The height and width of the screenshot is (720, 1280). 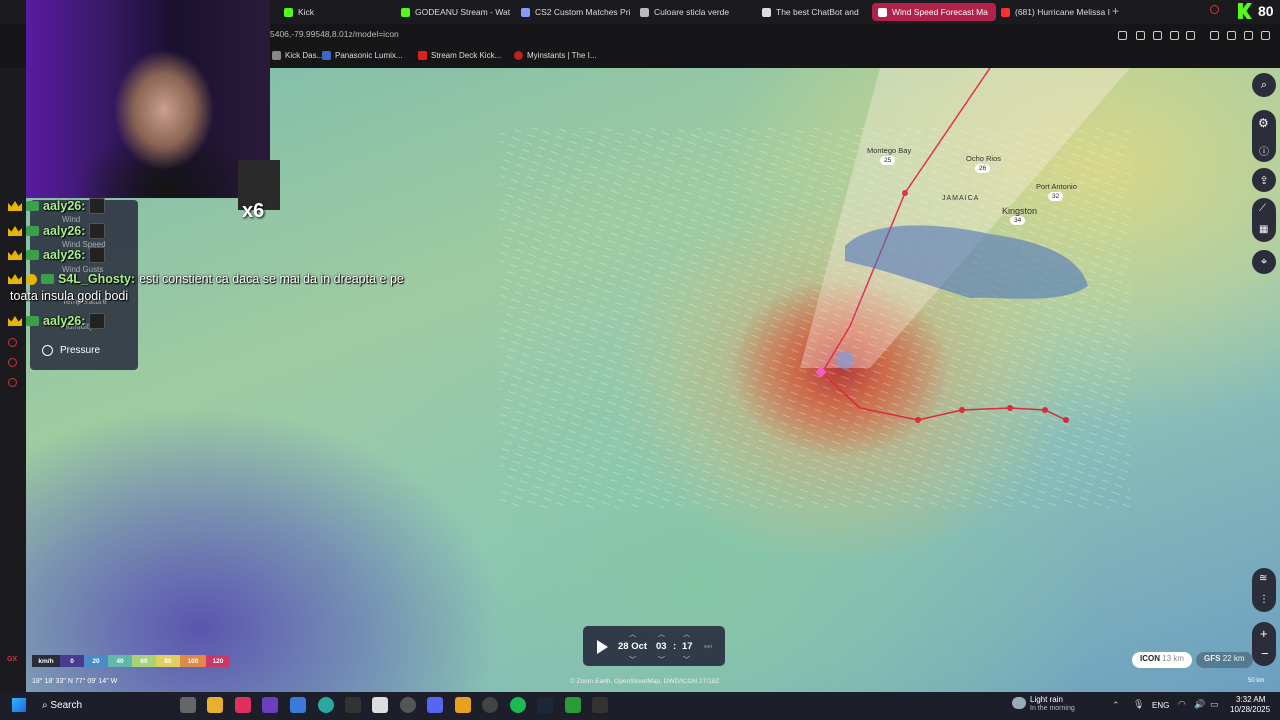 What do you see at coordinates (215, 705) in the screenshot?
I see `file-explorer-icon` at bounding box center [215, 705].